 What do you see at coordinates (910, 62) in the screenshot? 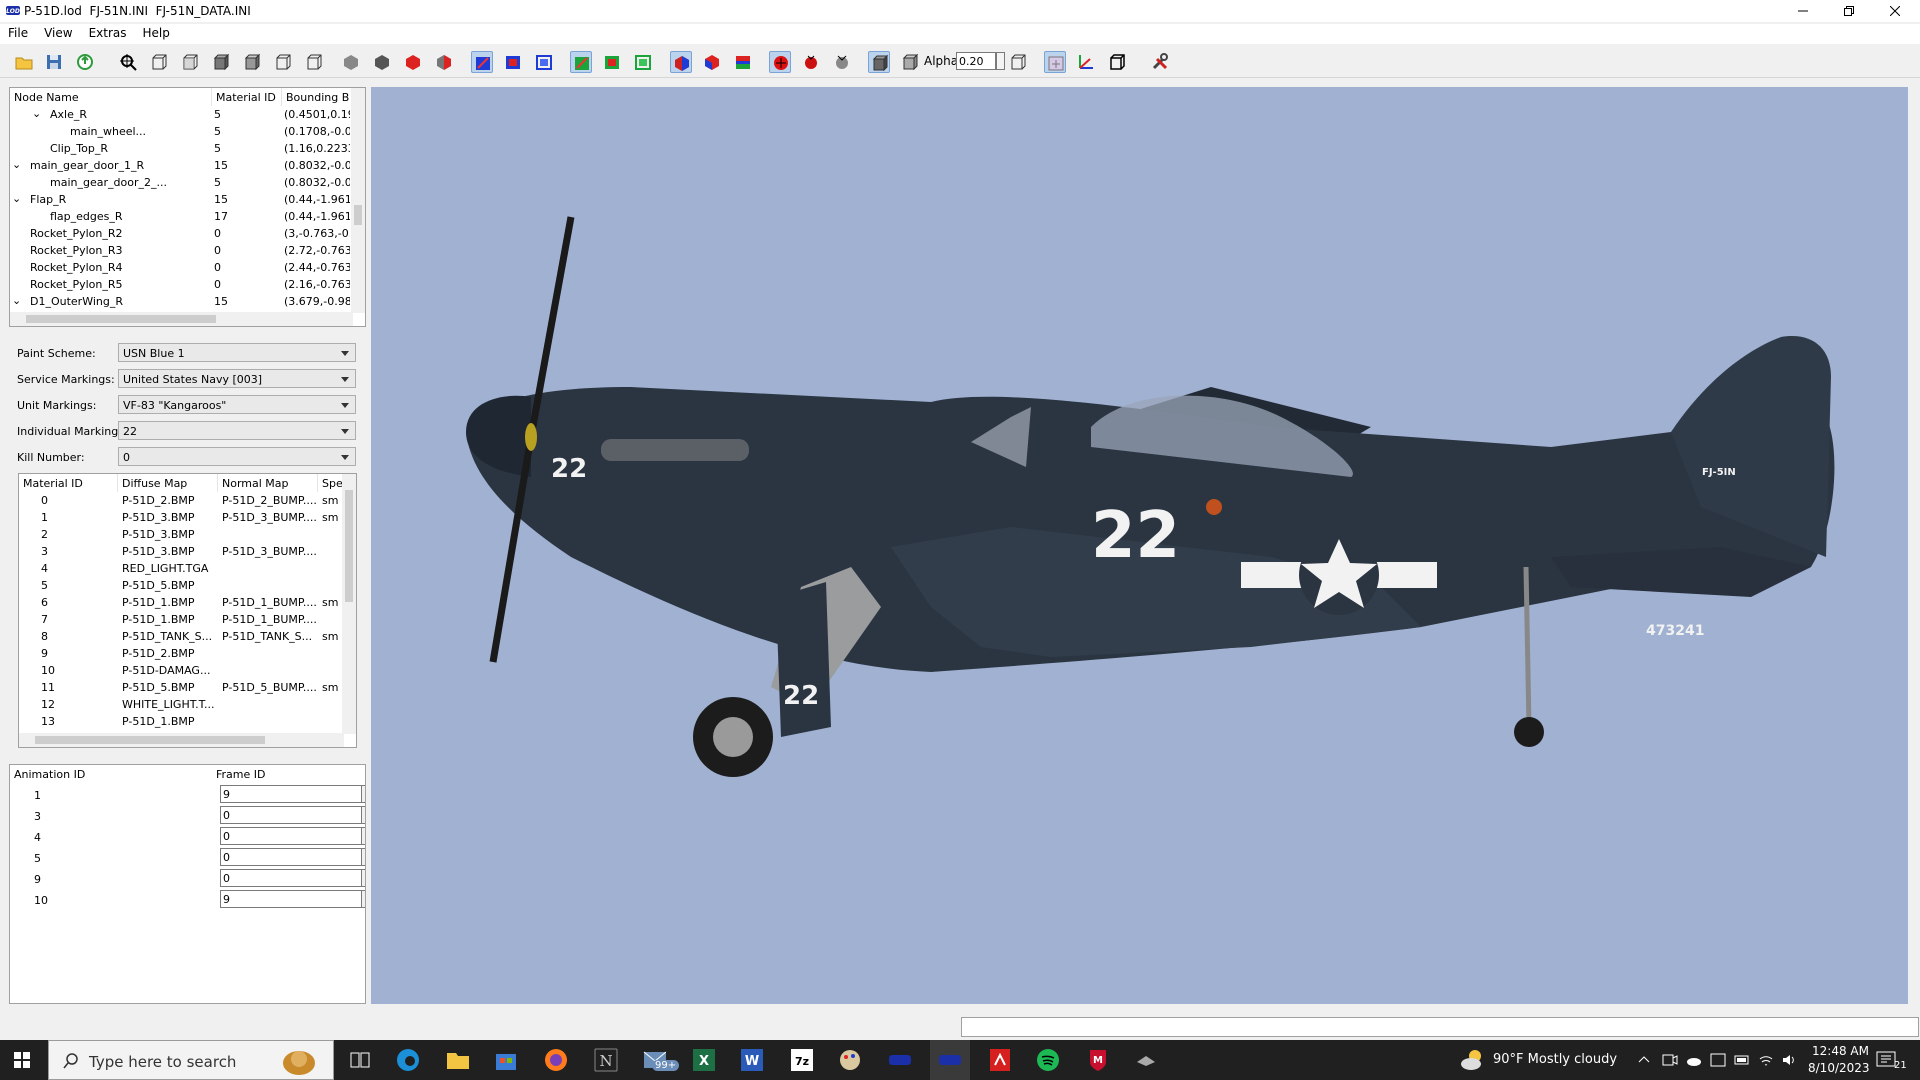
I see `box-transparent-button` at bounding box center [910, 62].